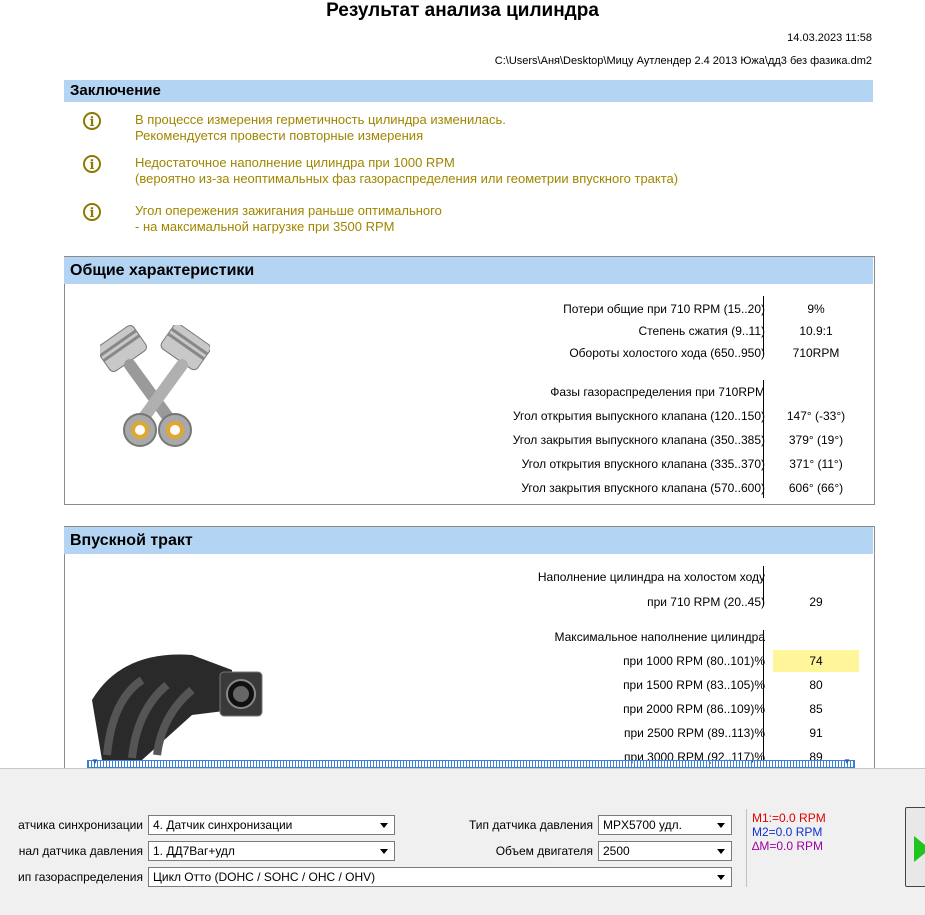 The width and height of the screenshot is (925, 915). Describe the element at coordinates (694, 661) in the screenshot. I see `intake-row-label: при 1000 RPM (80..101)%` at that location.